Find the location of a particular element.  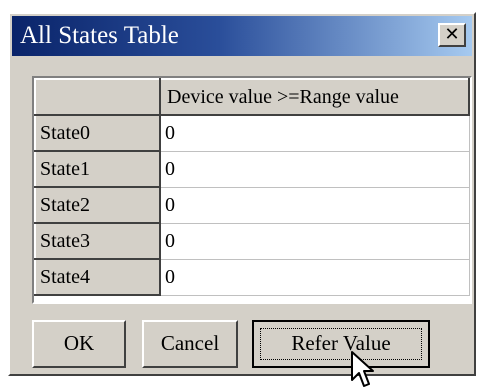

window-title: All States Table is located at coordinates (99, 35).